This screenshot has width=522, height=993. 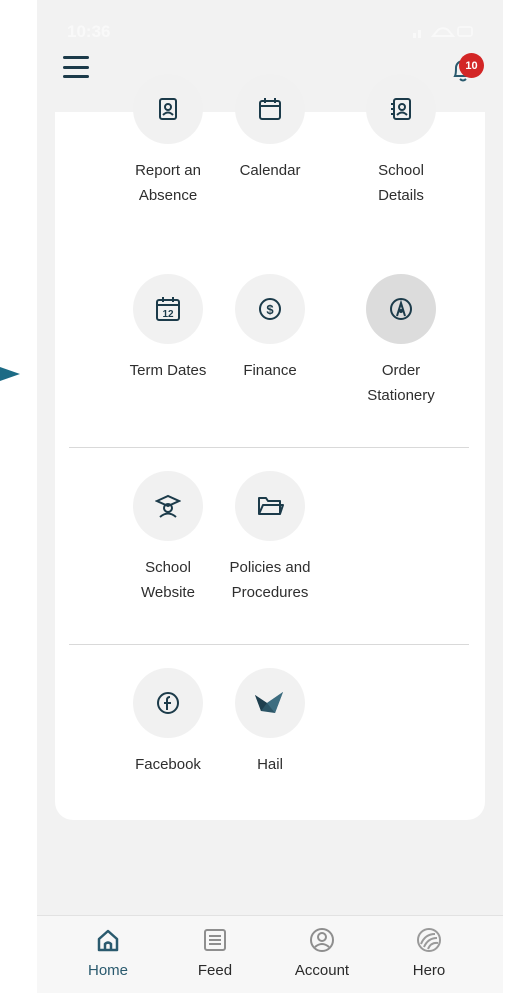 What do you see at coordinates (168, 703) in the screenshot?
I see `facebook-icon` at bounding box center [168, 703].